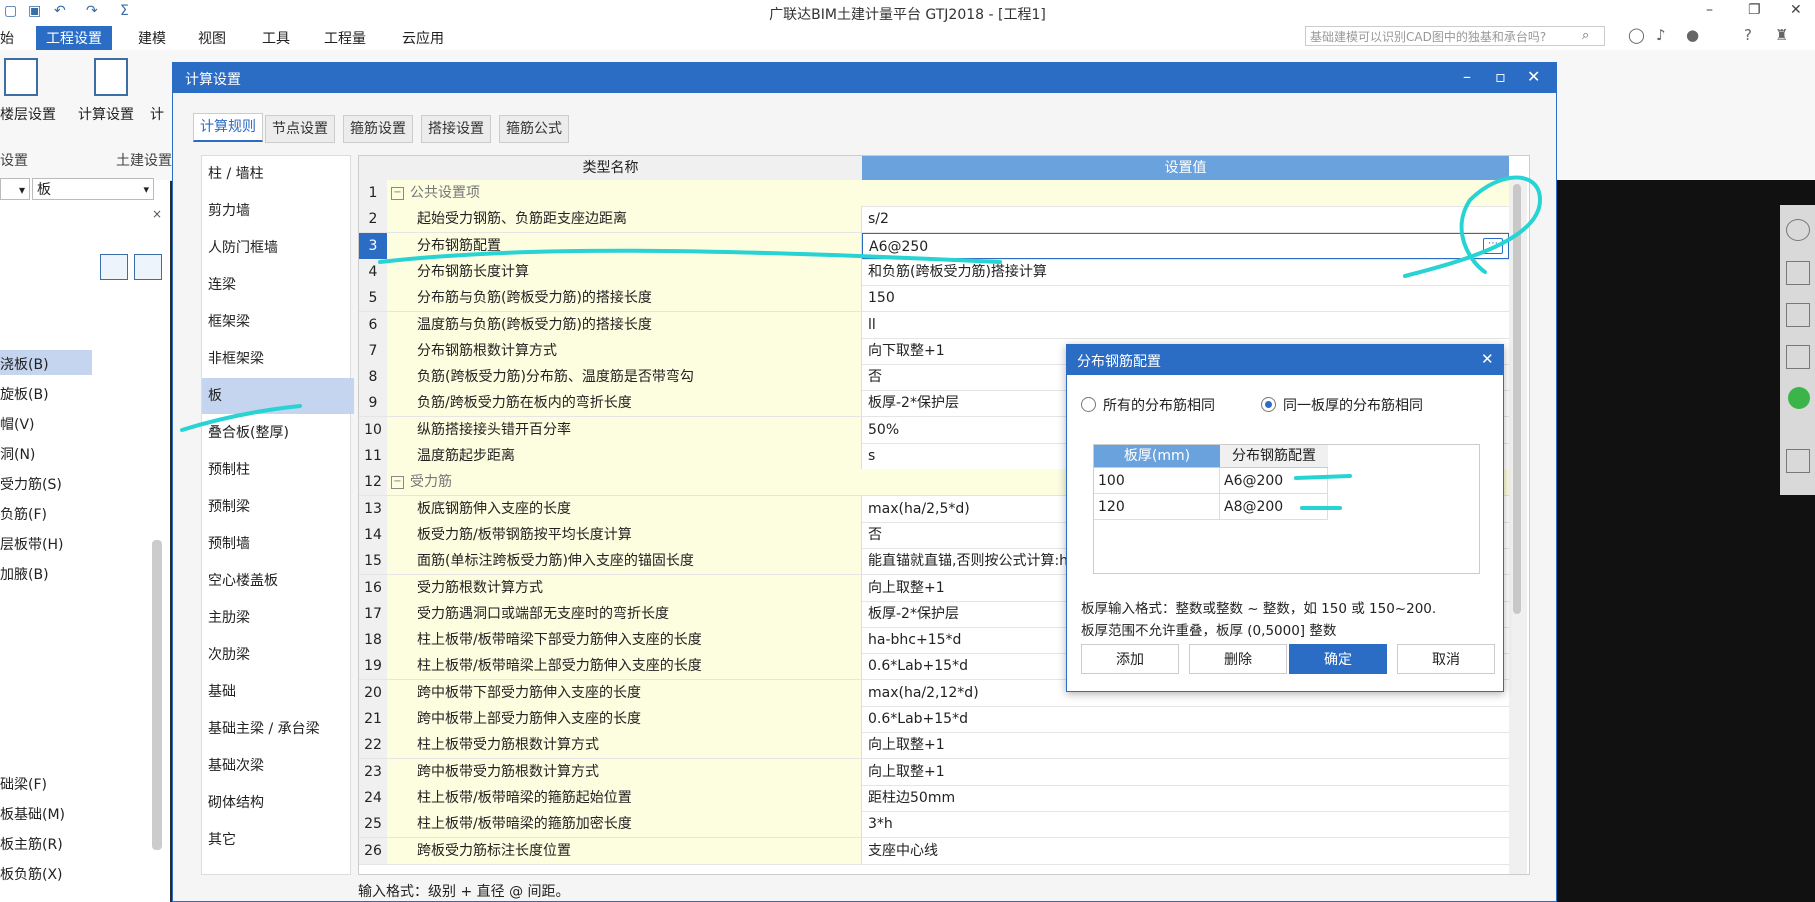  Describe the element at coordinates (1473, 226) in the screenshot. I see `annotation-circle-ellipsis` at that location.